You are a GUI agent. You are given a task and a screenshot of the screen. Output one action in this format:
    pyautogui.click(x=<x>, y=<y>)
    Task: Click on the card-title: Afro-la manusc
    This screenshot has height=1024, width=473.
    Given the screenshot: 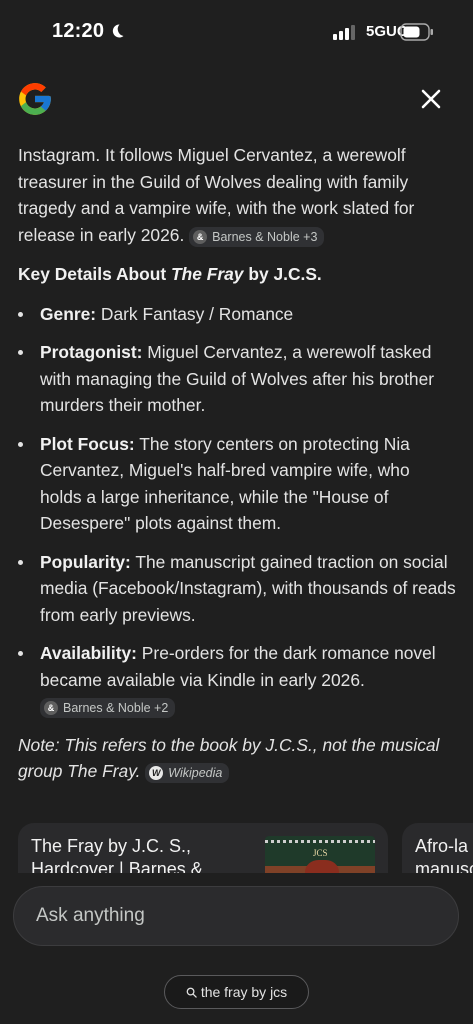 What is the action you would take?
    pyautogui.click(x=444, y=854)
    